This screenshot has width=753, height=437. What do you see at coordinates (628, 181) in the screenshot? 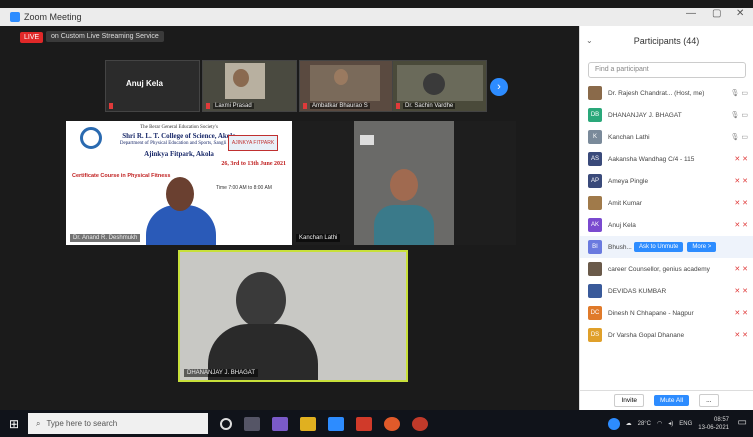
I see `participant-name: Ameya Pingle` at bounding box center [628, 181].